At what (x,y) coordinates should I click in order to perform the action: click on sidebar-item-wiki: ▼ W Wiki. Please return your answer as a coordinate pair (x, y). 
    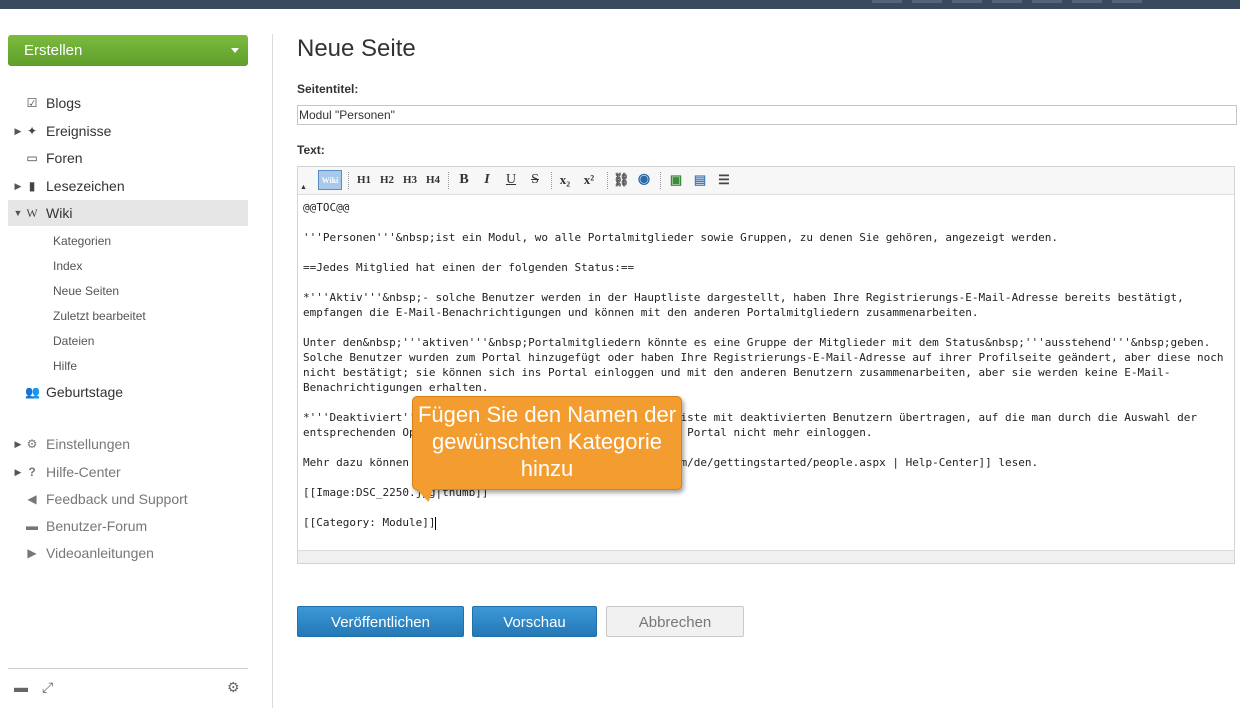
    Looking at the image, I should click on (128, 213).